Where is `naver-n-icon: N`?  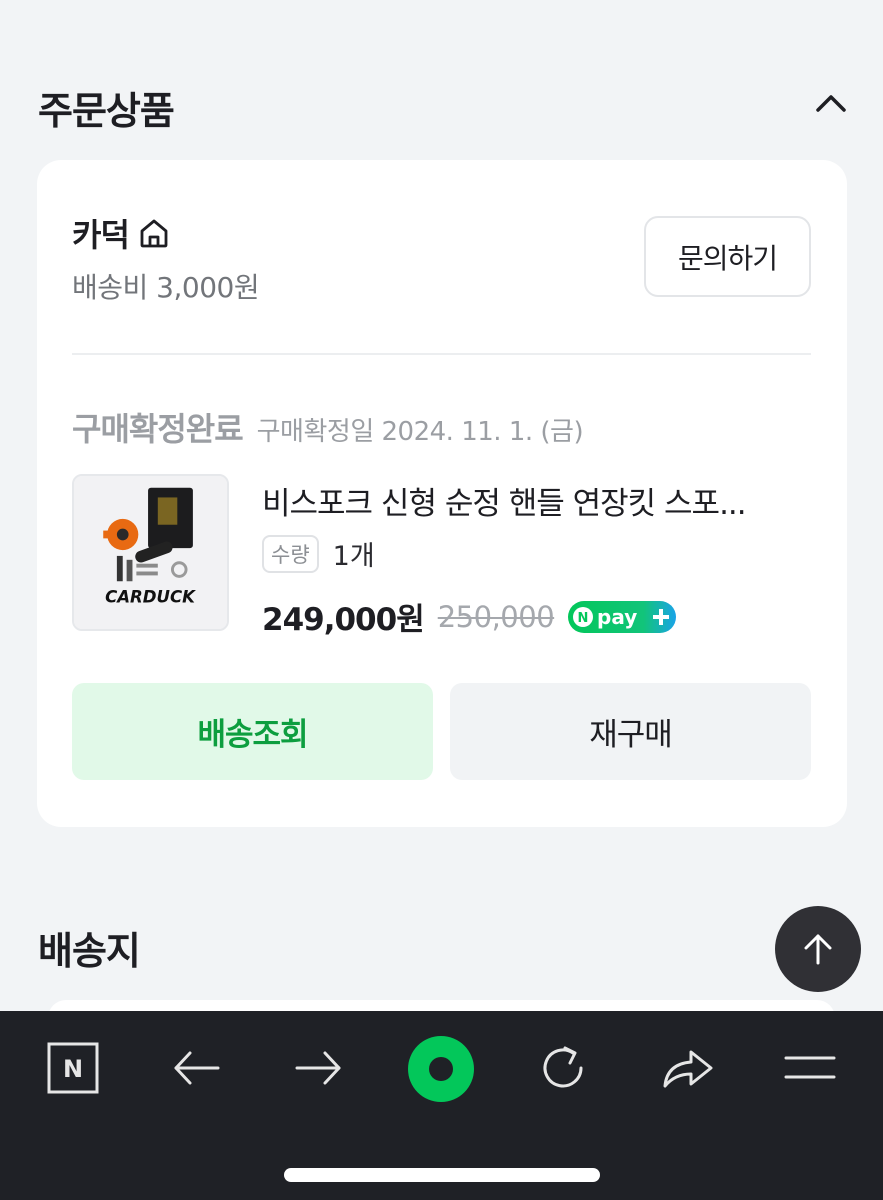 naver-n-icon: N is located at coordinates (73, 1068).